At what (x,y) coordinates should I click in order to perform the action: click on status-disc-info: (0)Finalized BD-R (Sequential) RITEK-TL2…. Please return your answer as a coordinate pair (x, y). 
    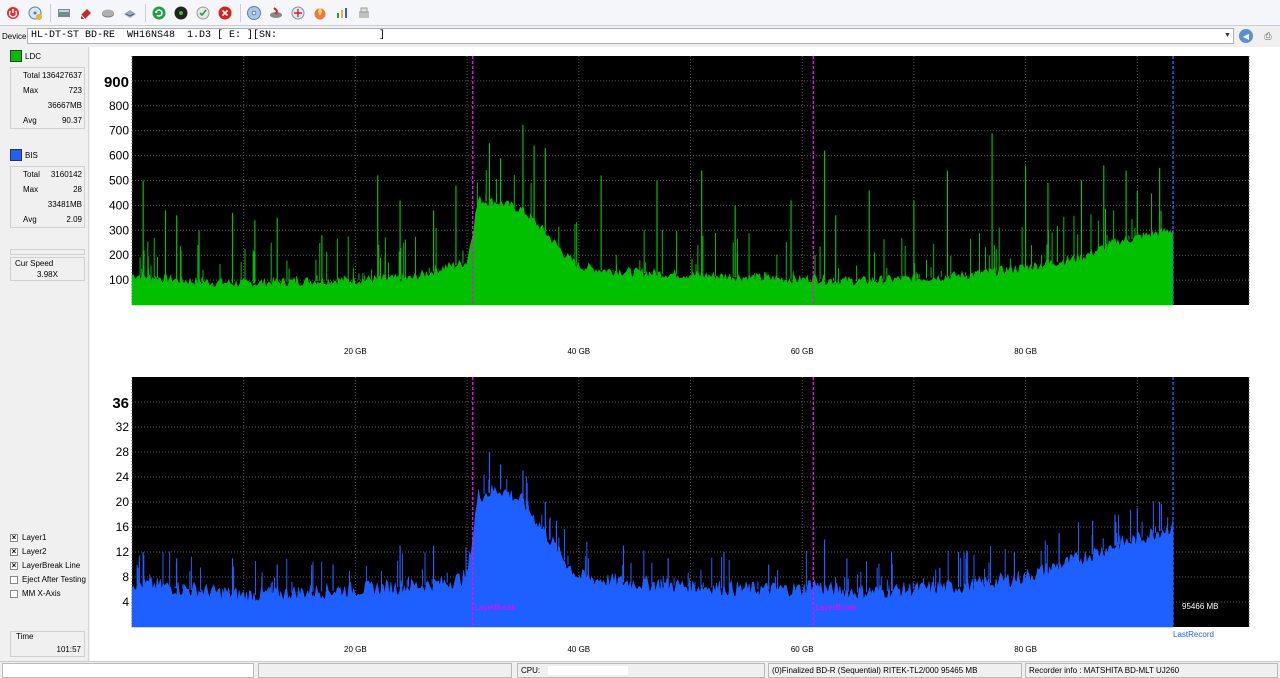
    Looking at the image, I should click on (895, 670).